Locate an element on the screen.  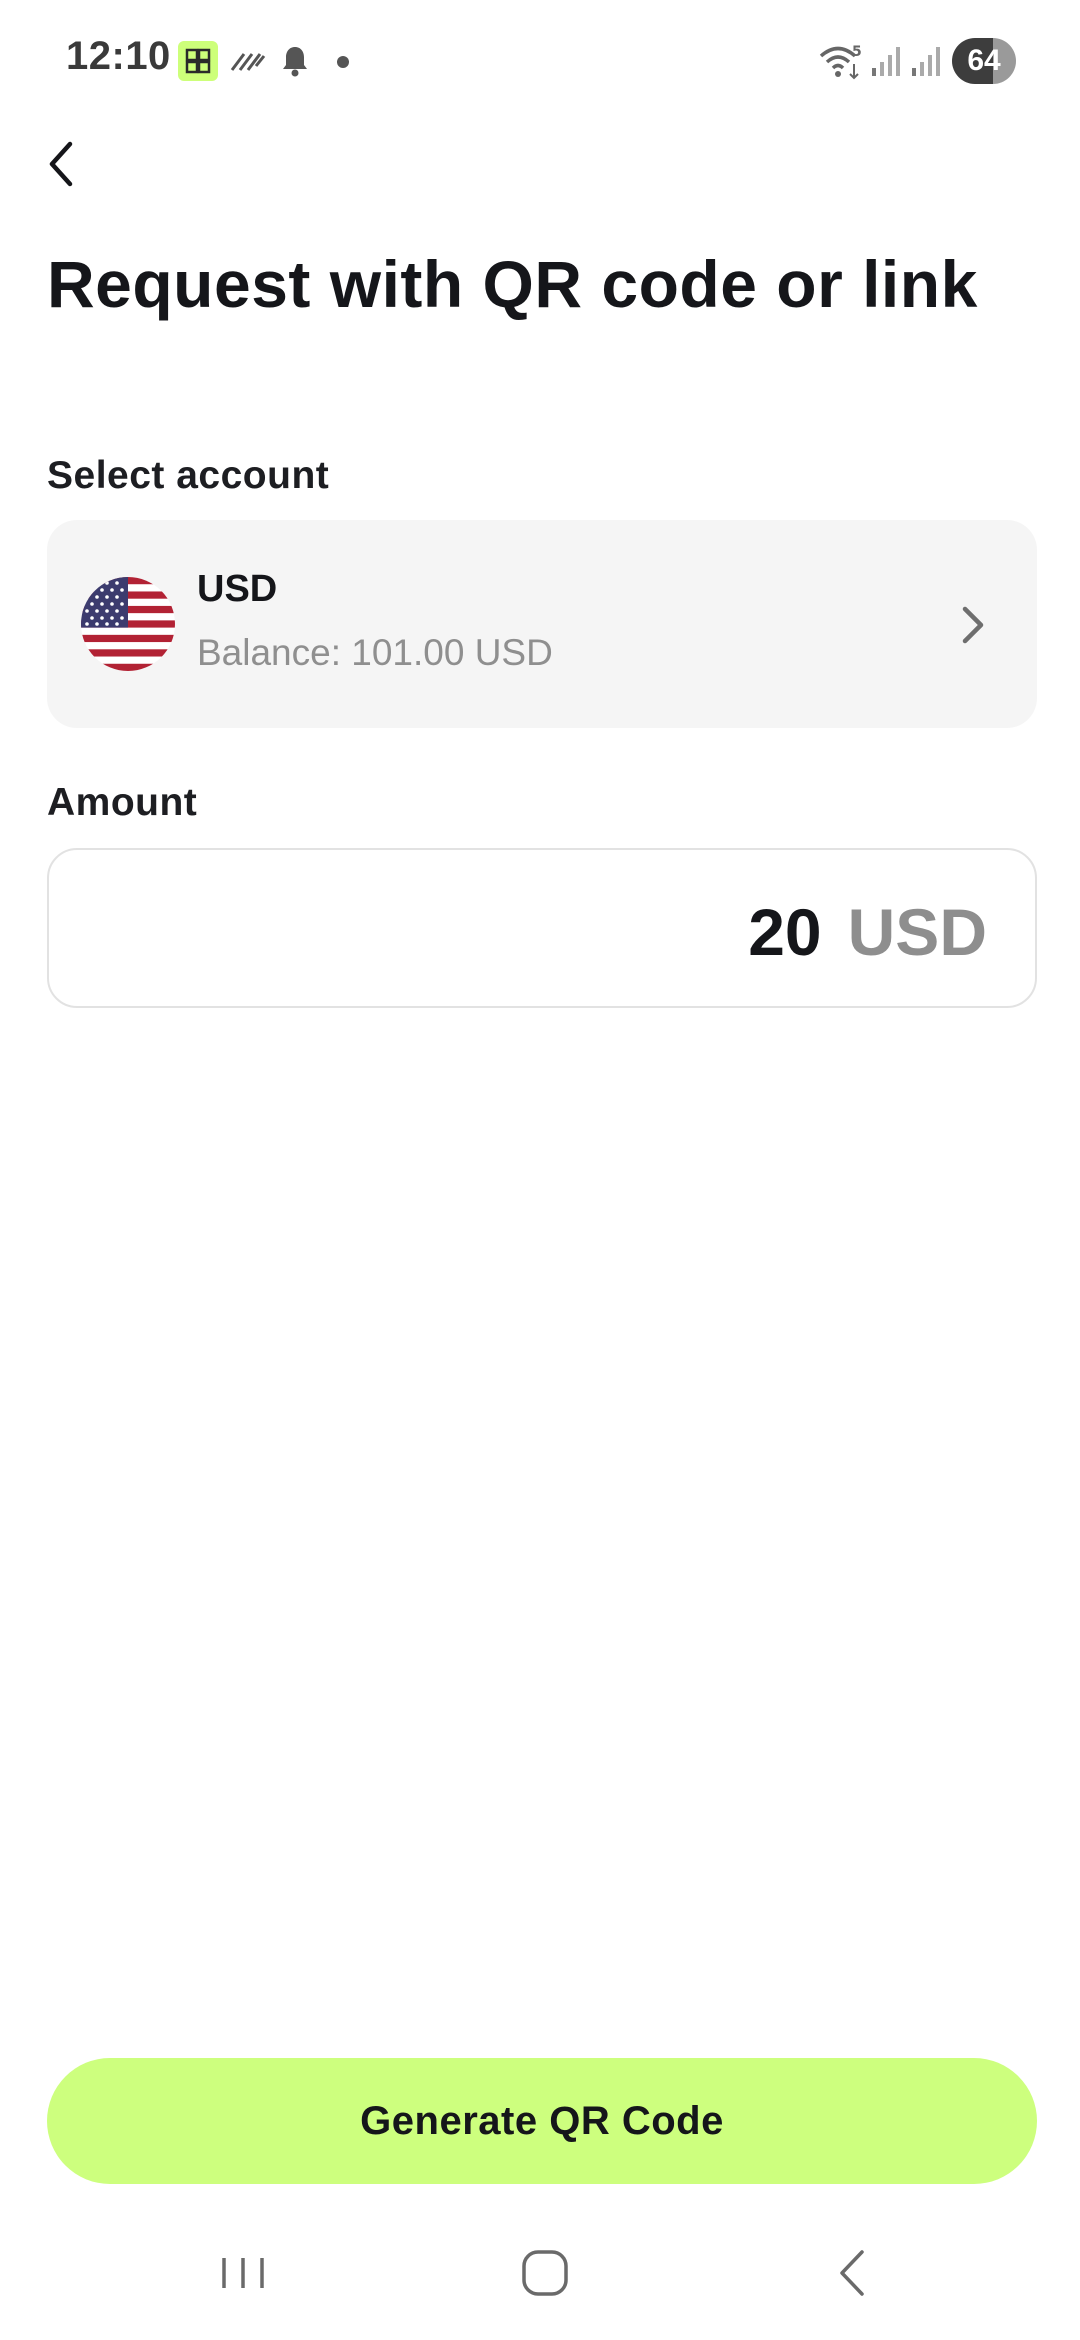
select-account-label: Select account is located at coordinates (188, 475).